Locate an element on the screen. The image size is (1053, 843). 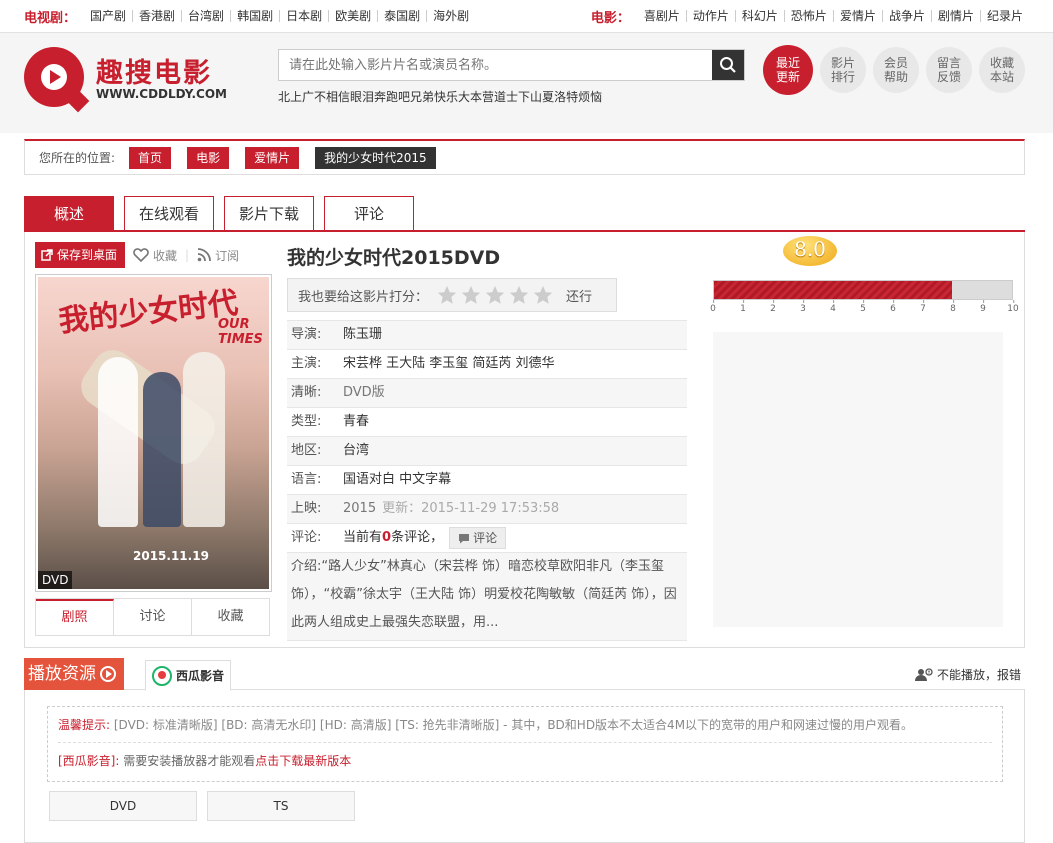
score-tick-label: 7 is located at coordinates (923, 307).